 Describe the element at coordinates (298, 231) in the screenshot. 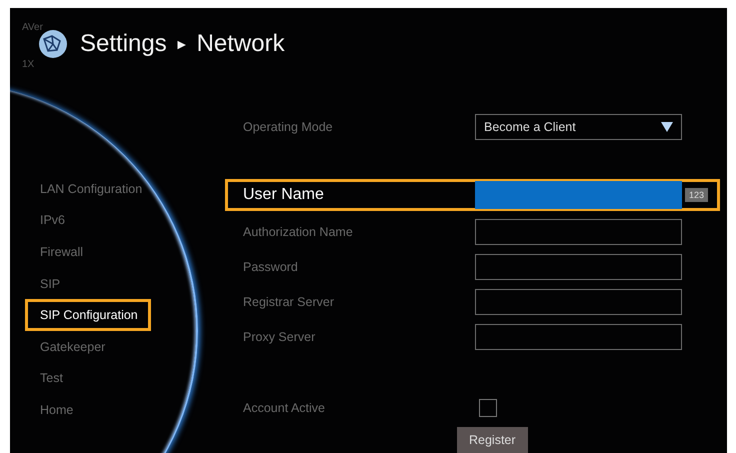

I see `field-label: Authorization Name` at that location.